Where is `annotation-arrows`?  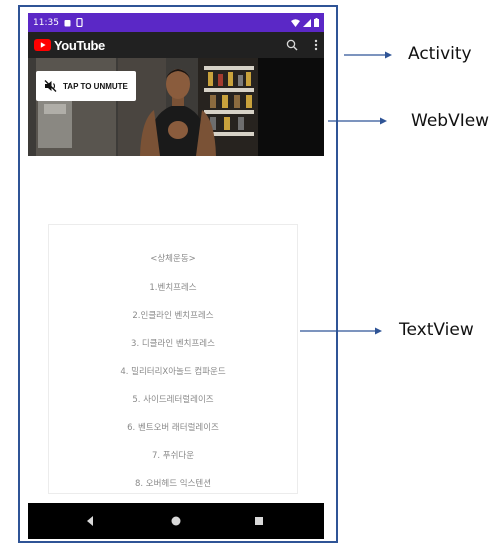
annotation-arrows is located at coordinates (346, 193).